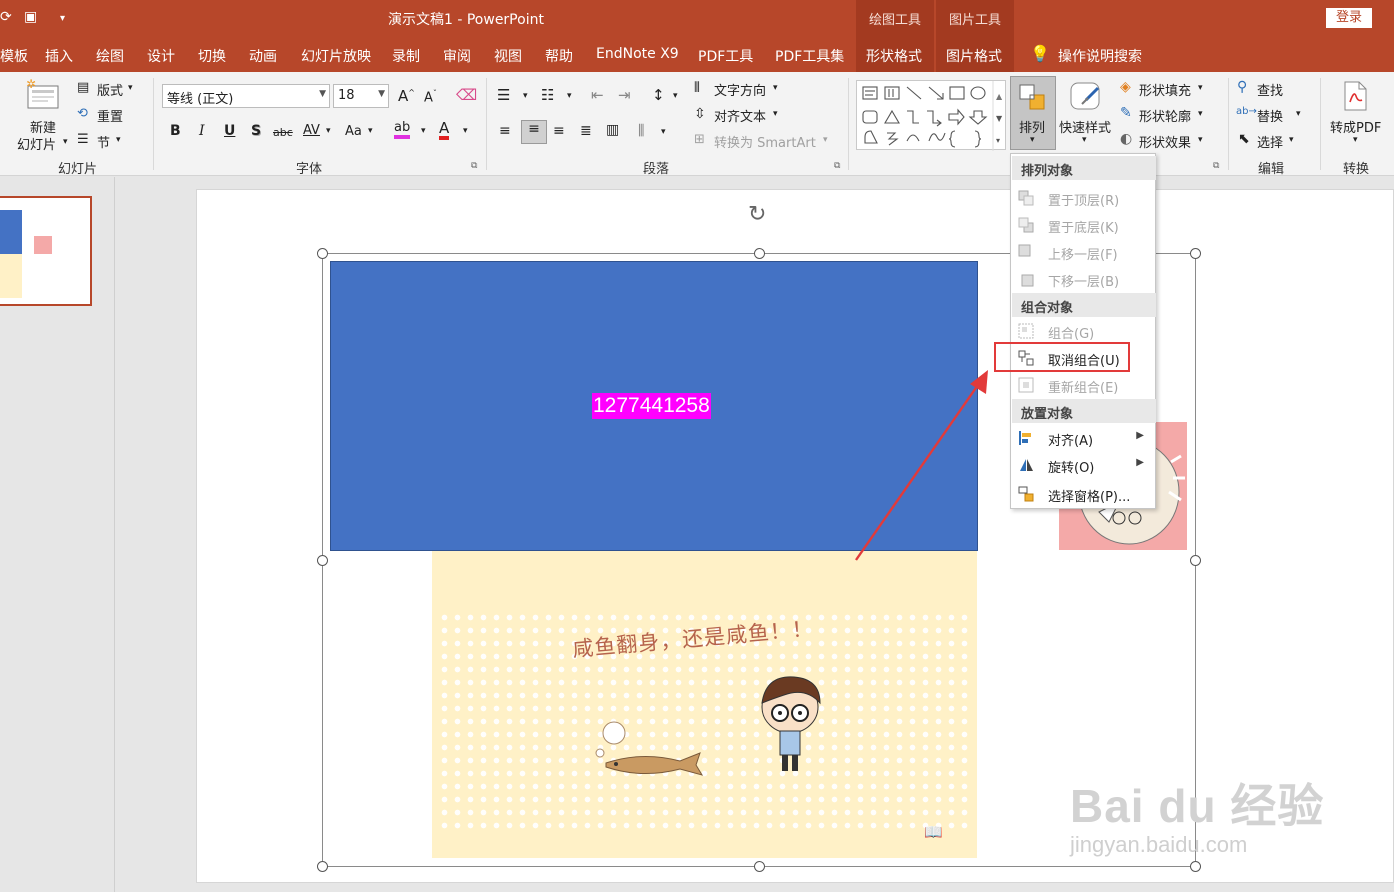  What do you see at coordinates (1084, 438) in the screenshot?
I see `menu-item-align: 对齐(A) ▶` at bounding box center [1084, 438].